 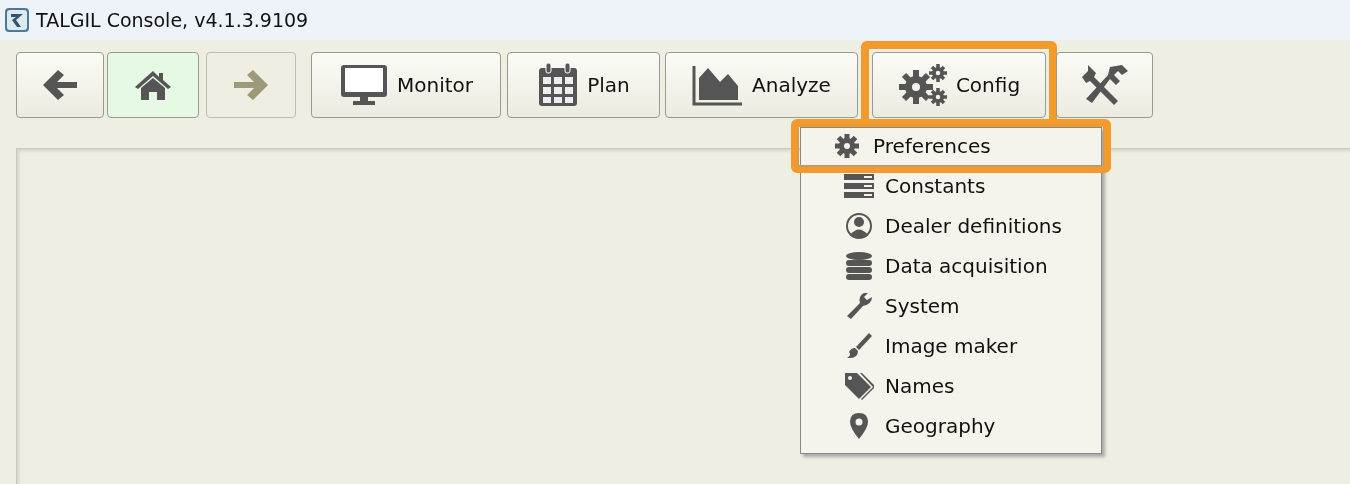 I want to click on menu-item: Data acquisition, so click(x=951, y=266).